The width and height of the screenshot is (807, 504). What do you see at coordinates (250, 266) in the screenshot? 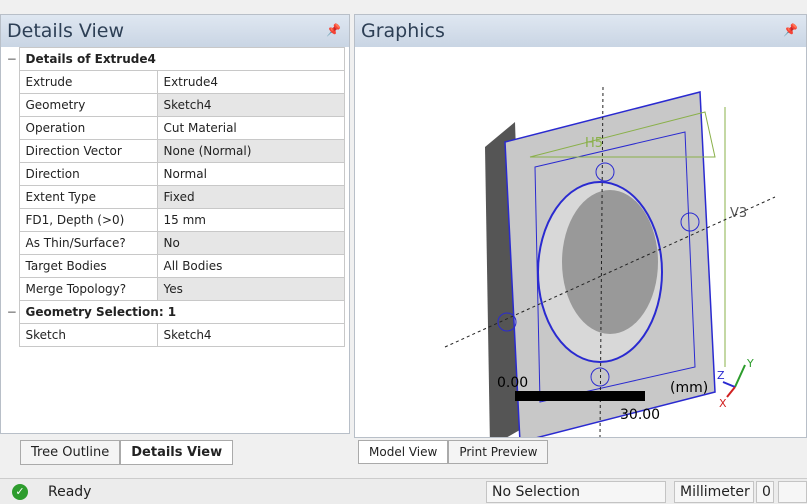
I see `property-value: All Bodies` at bounding box center [250, 266].